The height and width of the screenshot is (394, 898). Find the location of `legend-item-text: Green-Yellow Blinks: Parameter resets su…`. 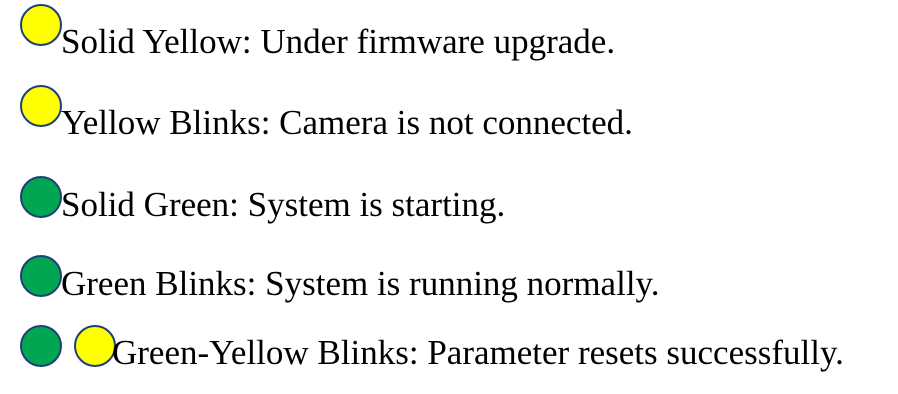

legend-item-text: Green-Yellow Blinks: Parameter resets su… is located at coordinates (478, 352).